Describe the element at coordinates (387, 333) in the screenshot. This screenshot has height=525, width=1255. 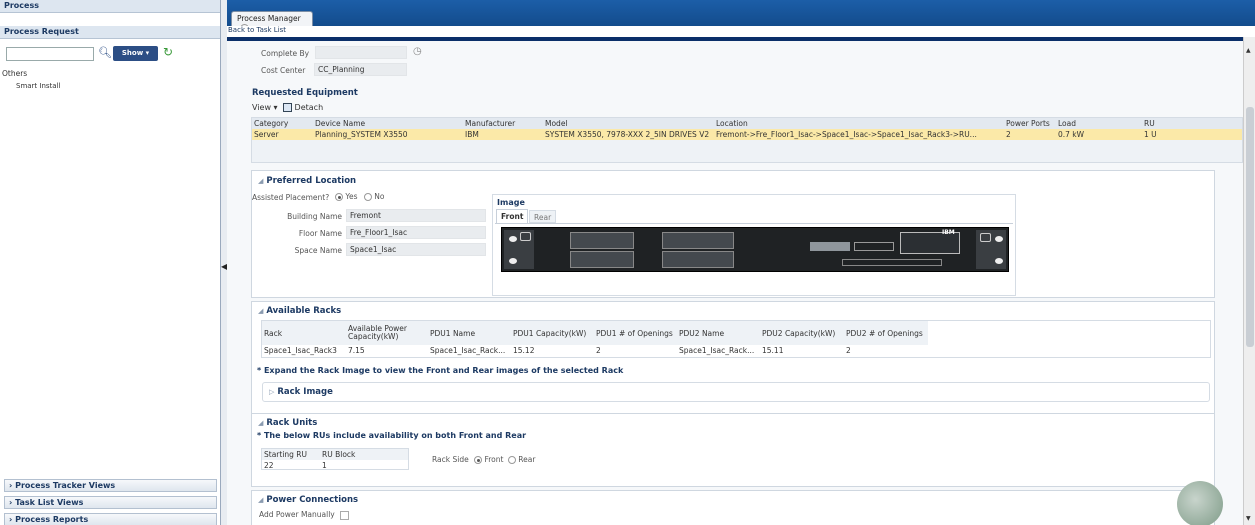
I see `column-header: Available Power Capacity(kW)` at that location.